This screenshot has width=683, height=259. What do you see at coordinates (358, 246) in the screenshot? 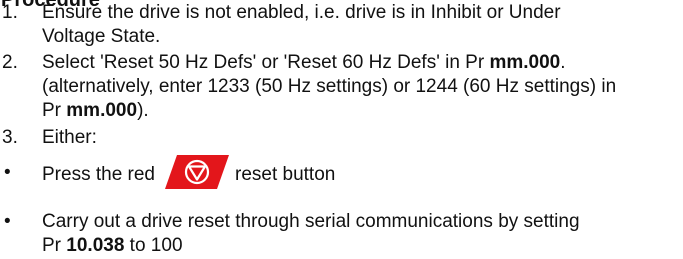
I see `bullet-2-line-2: Pr 10.038 to 100` at bounding box center [358, 246].